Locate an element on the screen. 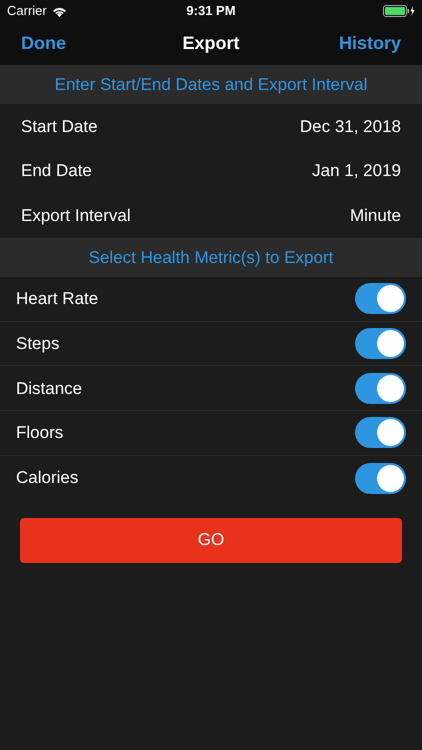  metric-label: Steps is located at coordinates (38, 343).